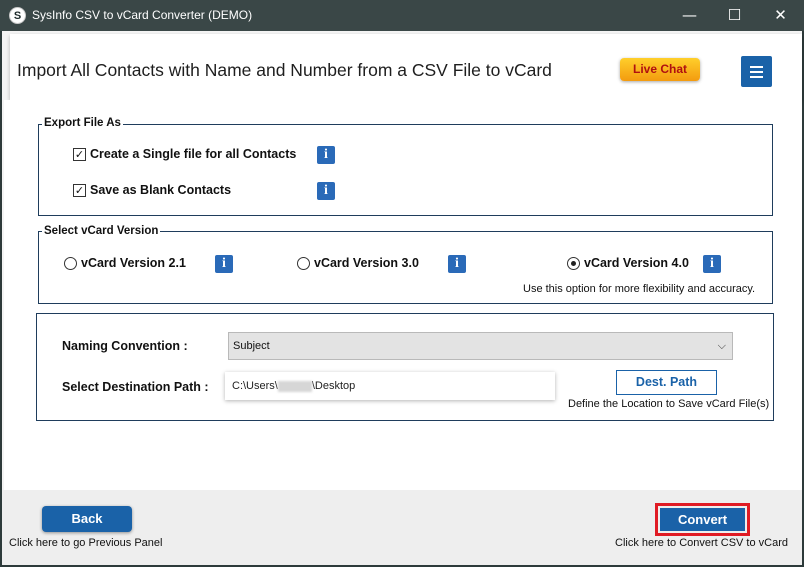 This screenshot has width=804, height=567. I want to click on back-hint: Click here to go Previous Panel, so click(86, 543).